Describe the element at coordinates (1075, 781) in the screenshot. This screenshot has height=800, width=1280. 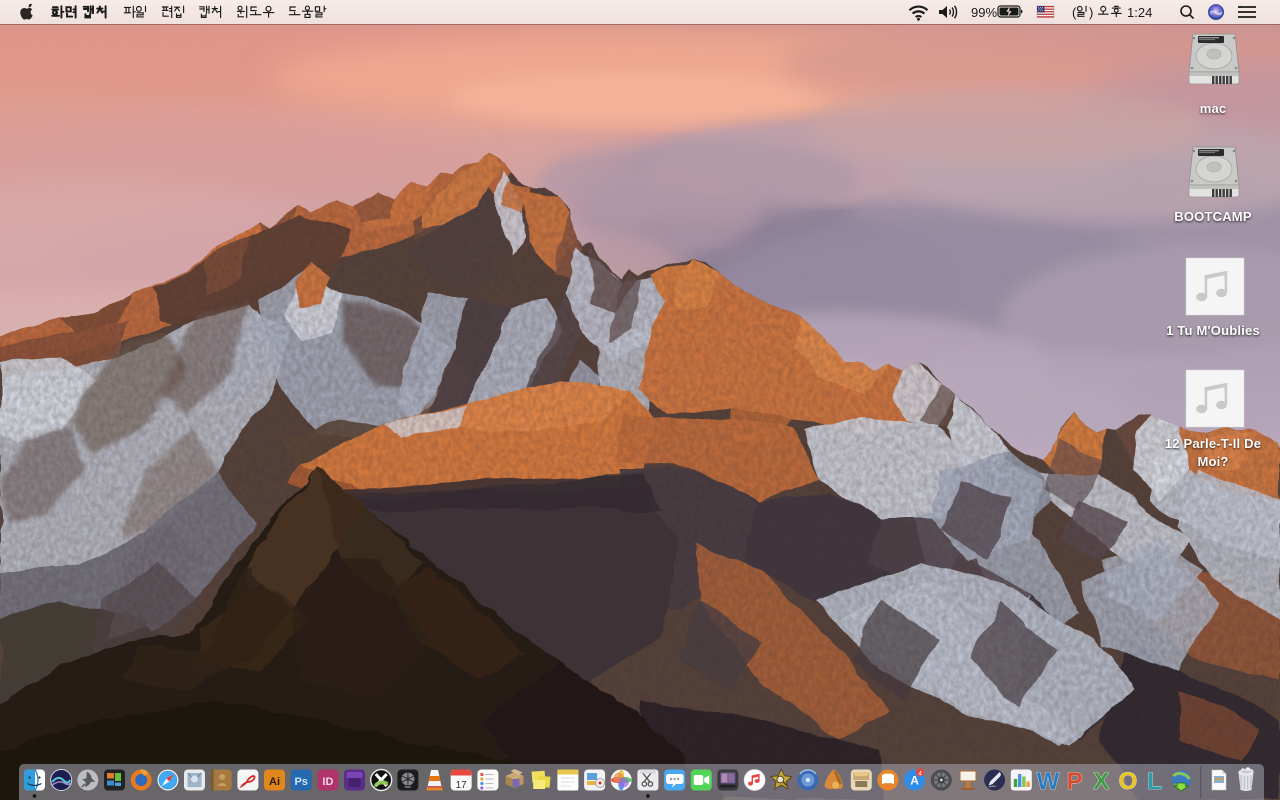
I see `svg-text: P` at that location.